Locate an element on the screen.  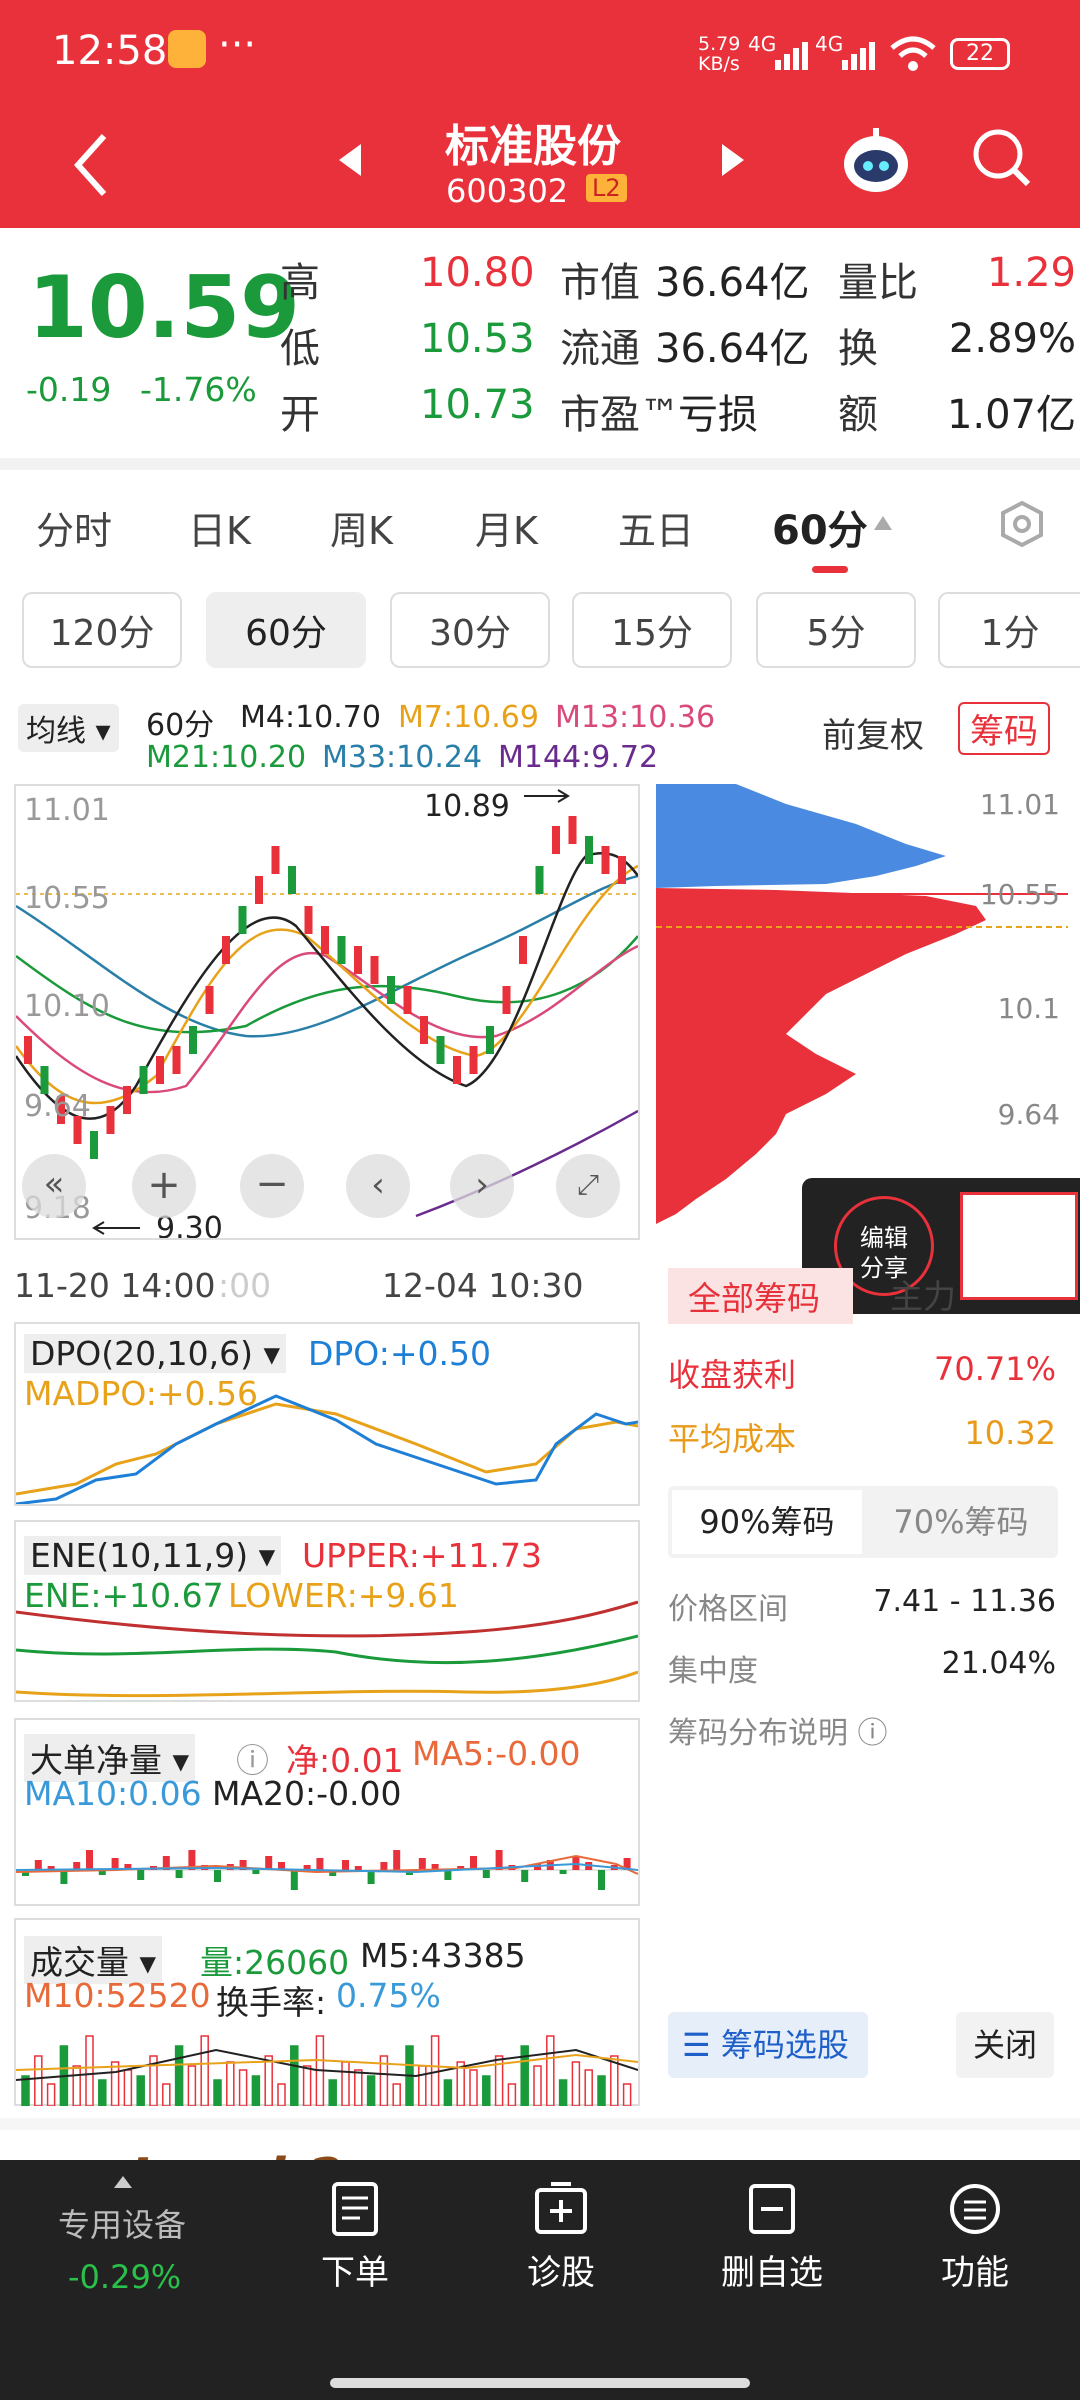
ma-selector: 均线 ▾ is located at coordinates (68, 728).